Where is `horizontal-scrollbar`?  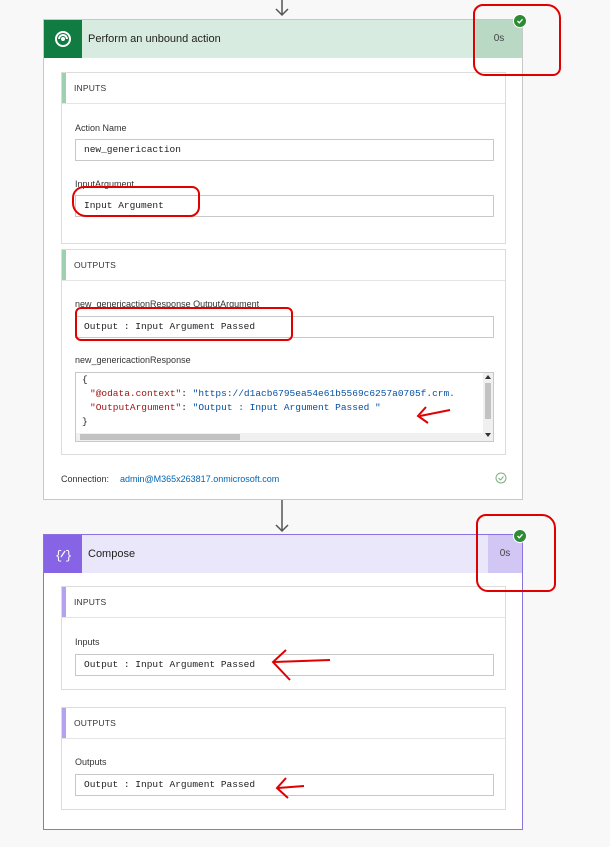
horizontal-scrollbar is located at coordinates (279, 437).